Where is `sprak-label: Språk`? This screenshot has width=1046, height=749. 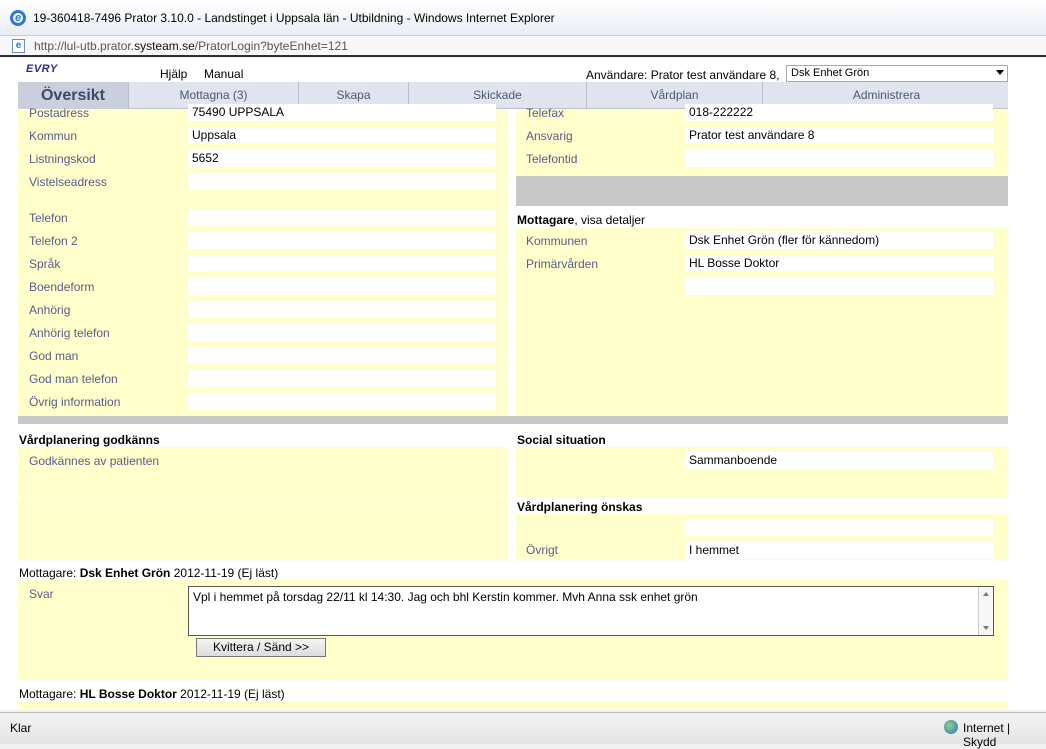 sprak-label: Språk is located at coordinates (45, 264).